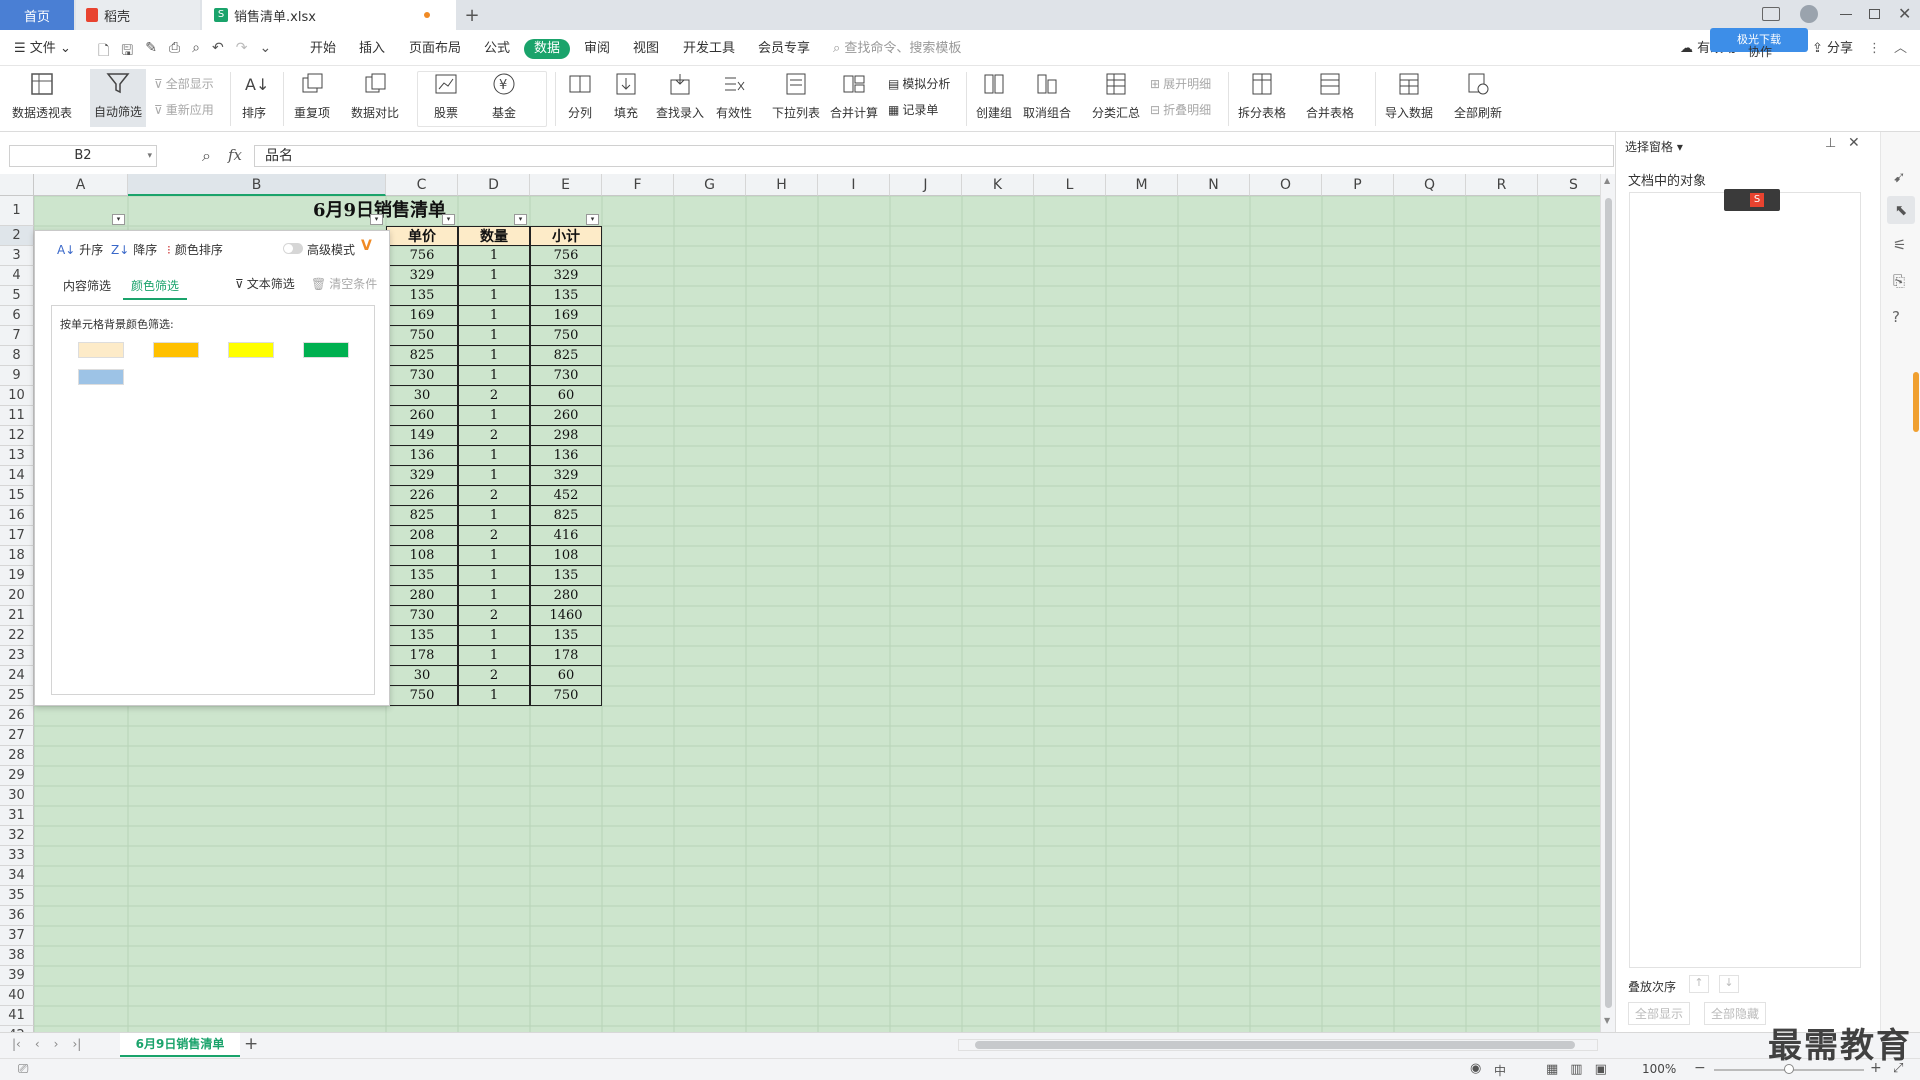  Describe the element at coordinates (934, 156) in the screenshot. I see `formula-input: 品名` at that location.